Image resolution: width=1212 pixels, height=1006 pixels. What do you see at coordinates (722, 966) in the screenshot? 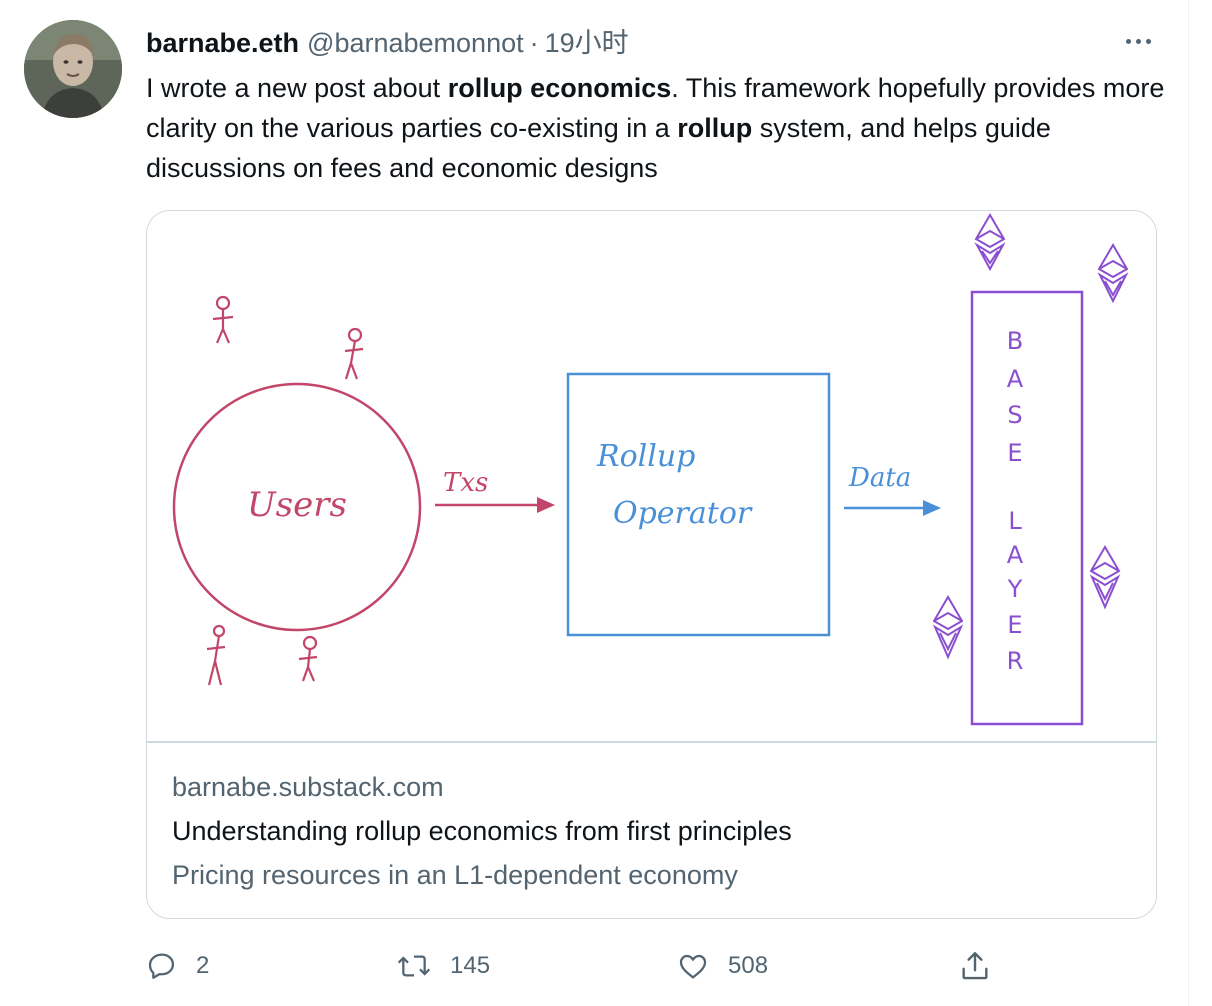
I see `like-button: 508` at bounding box center [722, 966].